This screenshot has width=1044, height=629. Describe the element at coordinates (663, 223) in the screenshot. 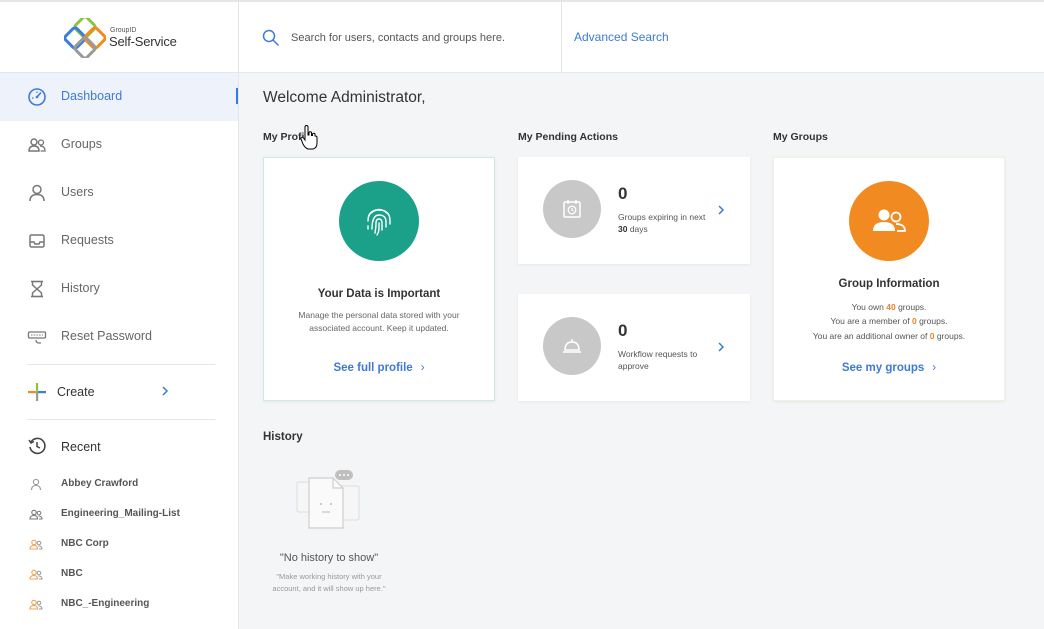

I see `pending-description: Groups expiring in next 30 days` at that location.